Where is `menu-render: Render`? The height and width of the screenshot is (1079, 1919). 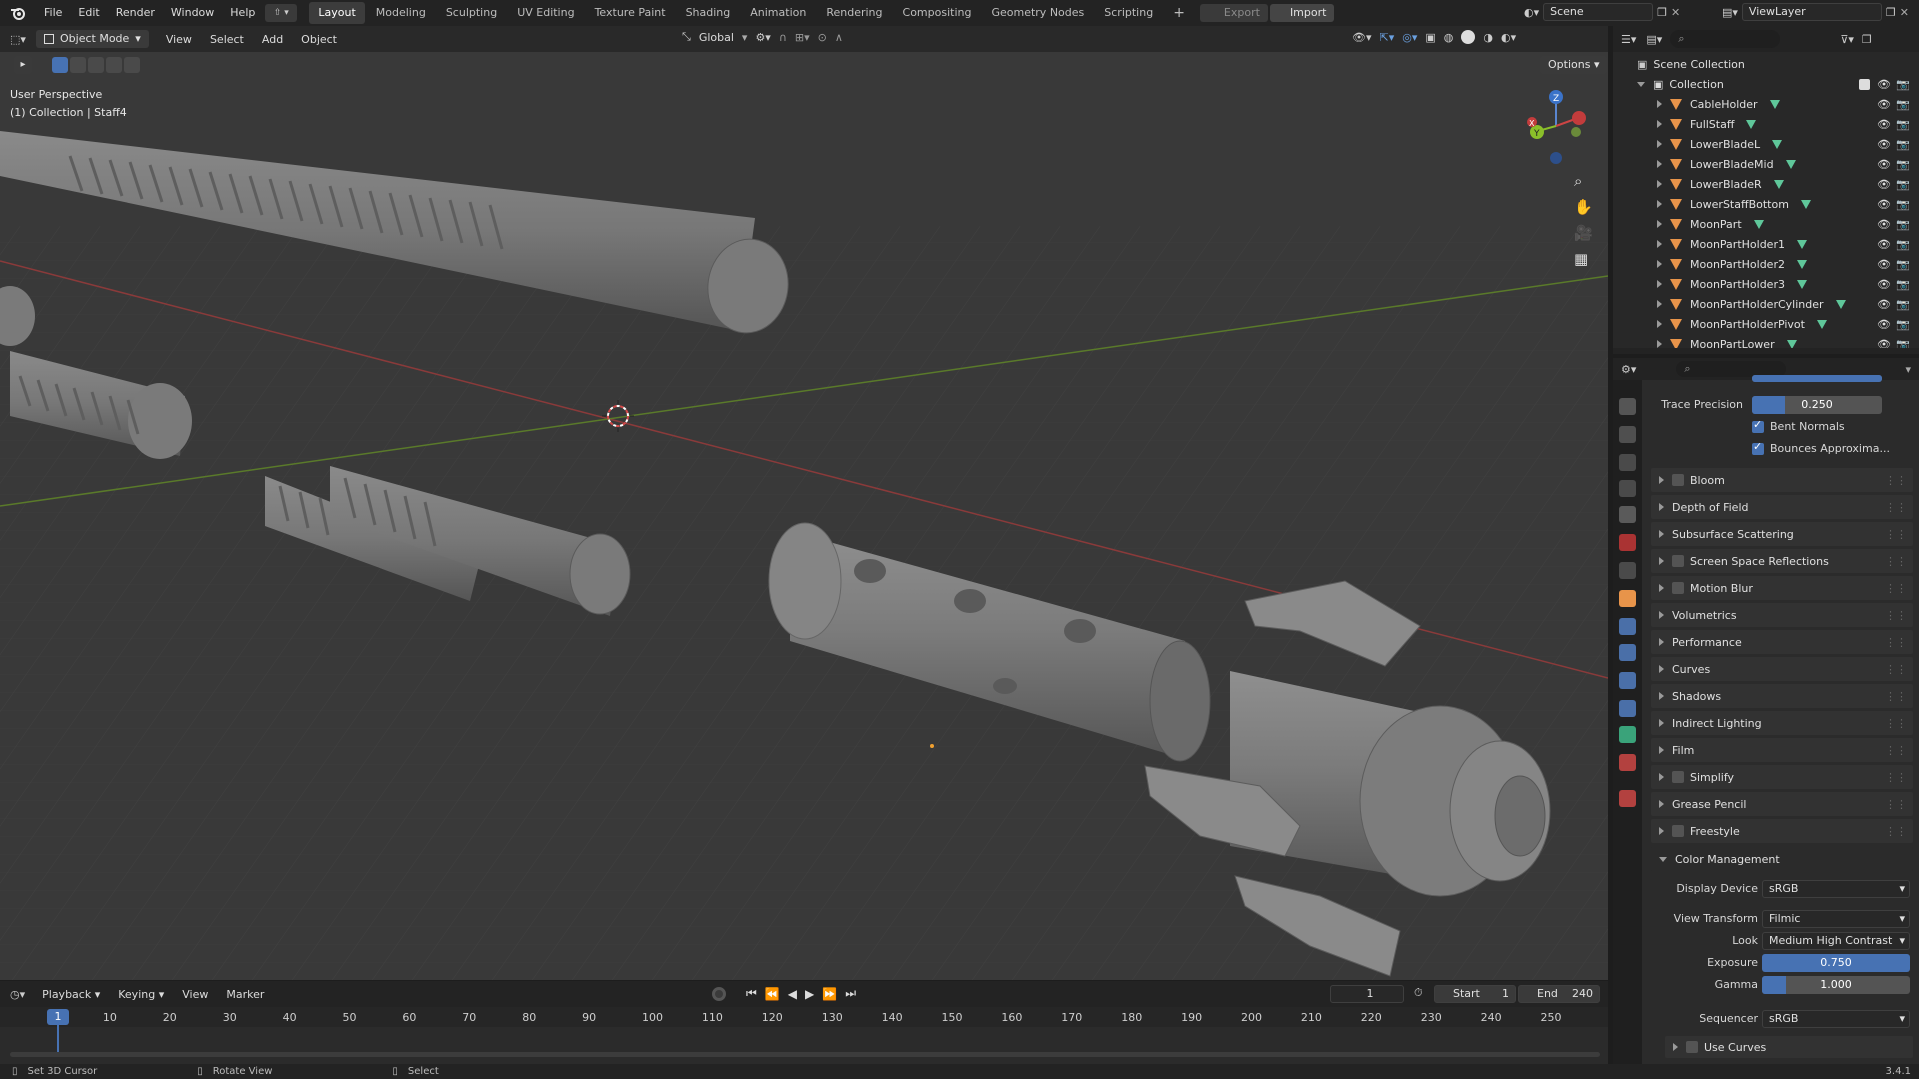
menu-render: Render is located at coordinates (135, 13).